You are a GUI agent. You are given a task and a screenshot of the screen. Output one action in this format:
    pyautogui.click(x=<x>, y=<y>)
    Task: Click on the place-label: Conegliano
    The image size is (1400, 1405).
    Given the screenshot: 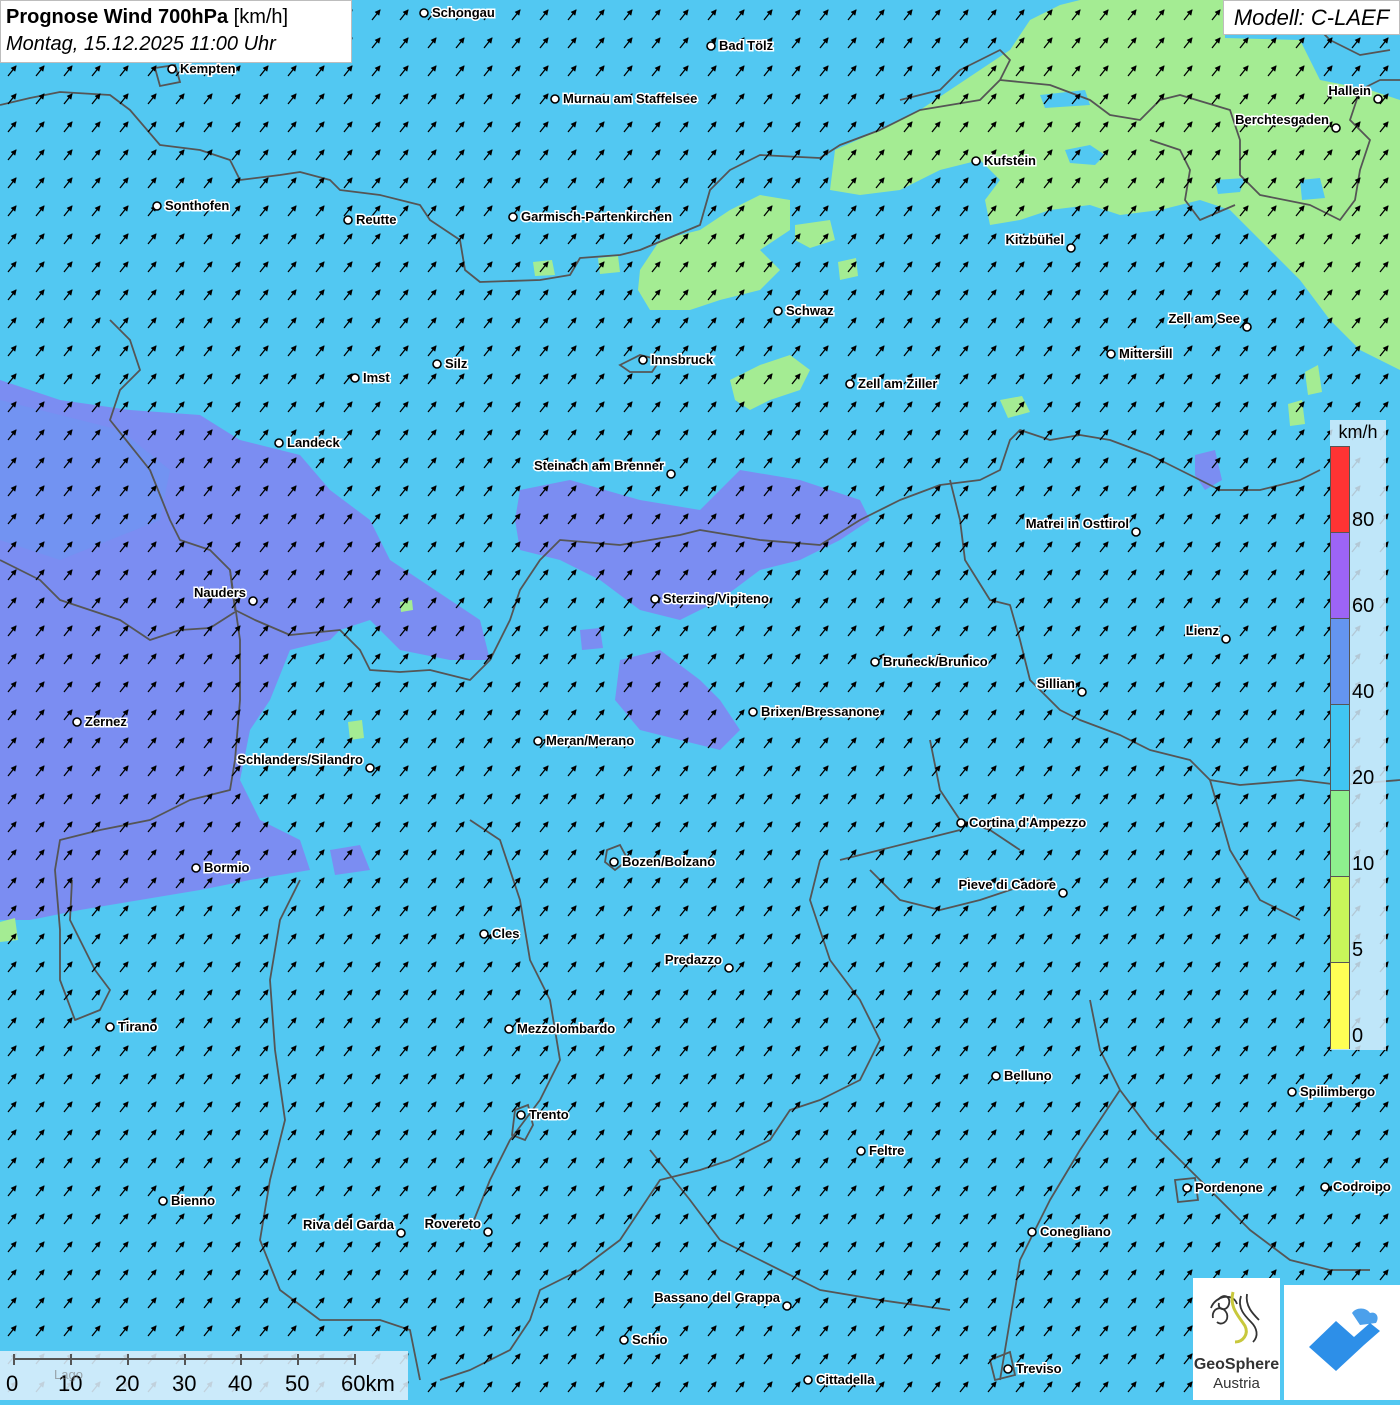 What is the action you would take?
    pyautogui.click(x=1075, y=1231)
    